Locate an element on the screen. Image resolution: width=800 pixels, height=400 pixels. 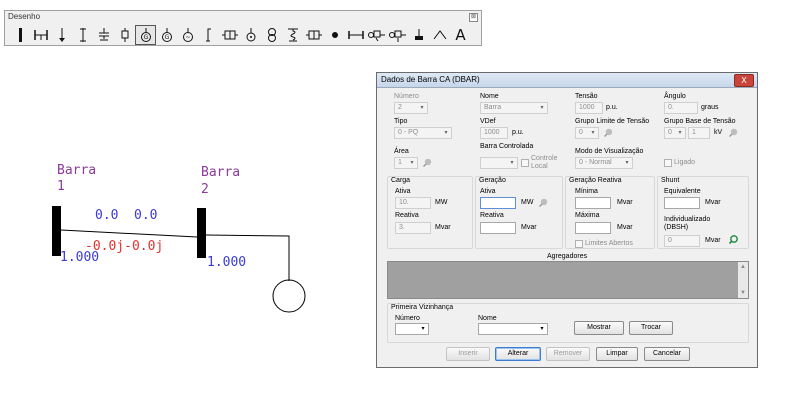
equivalente-label: Equivalente is located at coordinates (682, 191).